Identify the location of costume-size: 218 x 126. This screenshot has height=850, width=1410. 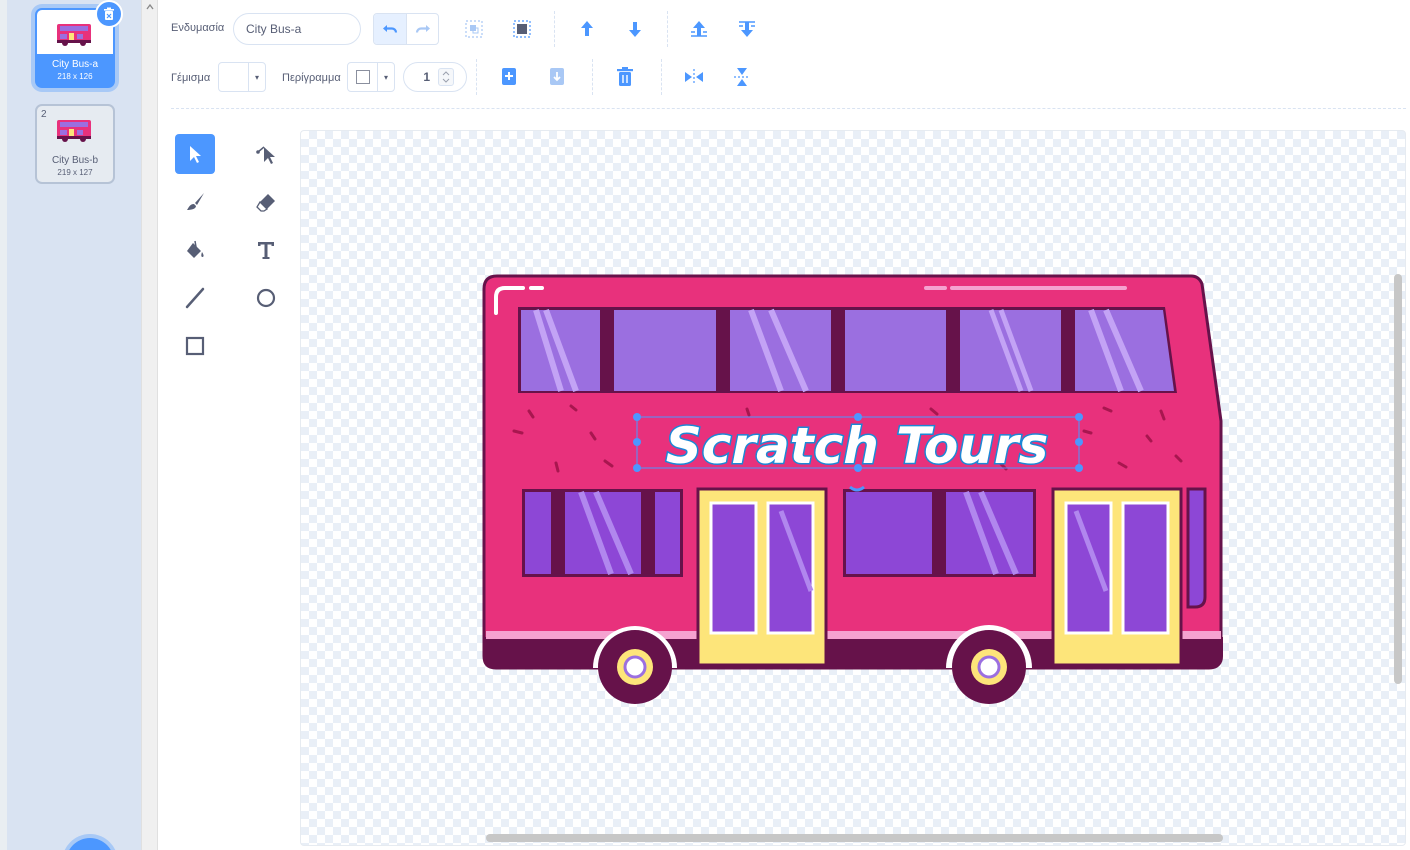
(75, 76).